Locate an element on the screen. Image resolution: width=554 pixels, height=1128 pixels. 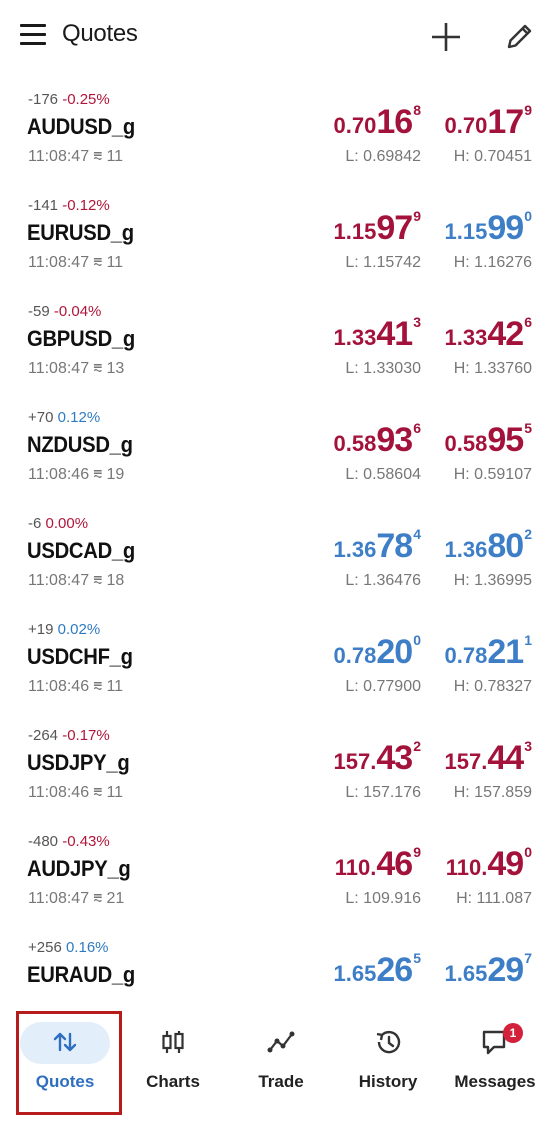
ask-price-pip: 9 is located at coordinates (528, 110).